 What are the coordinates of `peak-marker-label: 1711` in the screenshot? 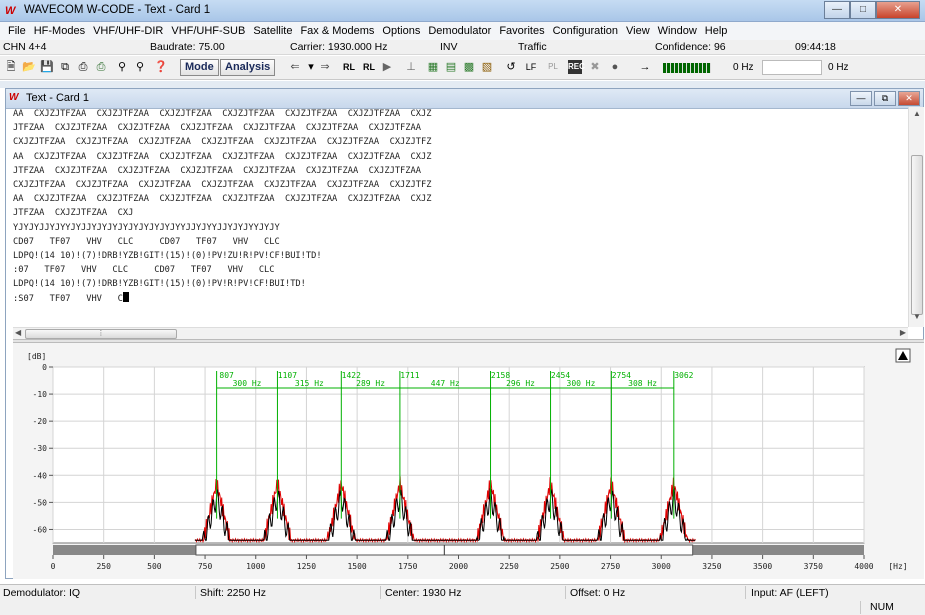 It's located at (409, 375).